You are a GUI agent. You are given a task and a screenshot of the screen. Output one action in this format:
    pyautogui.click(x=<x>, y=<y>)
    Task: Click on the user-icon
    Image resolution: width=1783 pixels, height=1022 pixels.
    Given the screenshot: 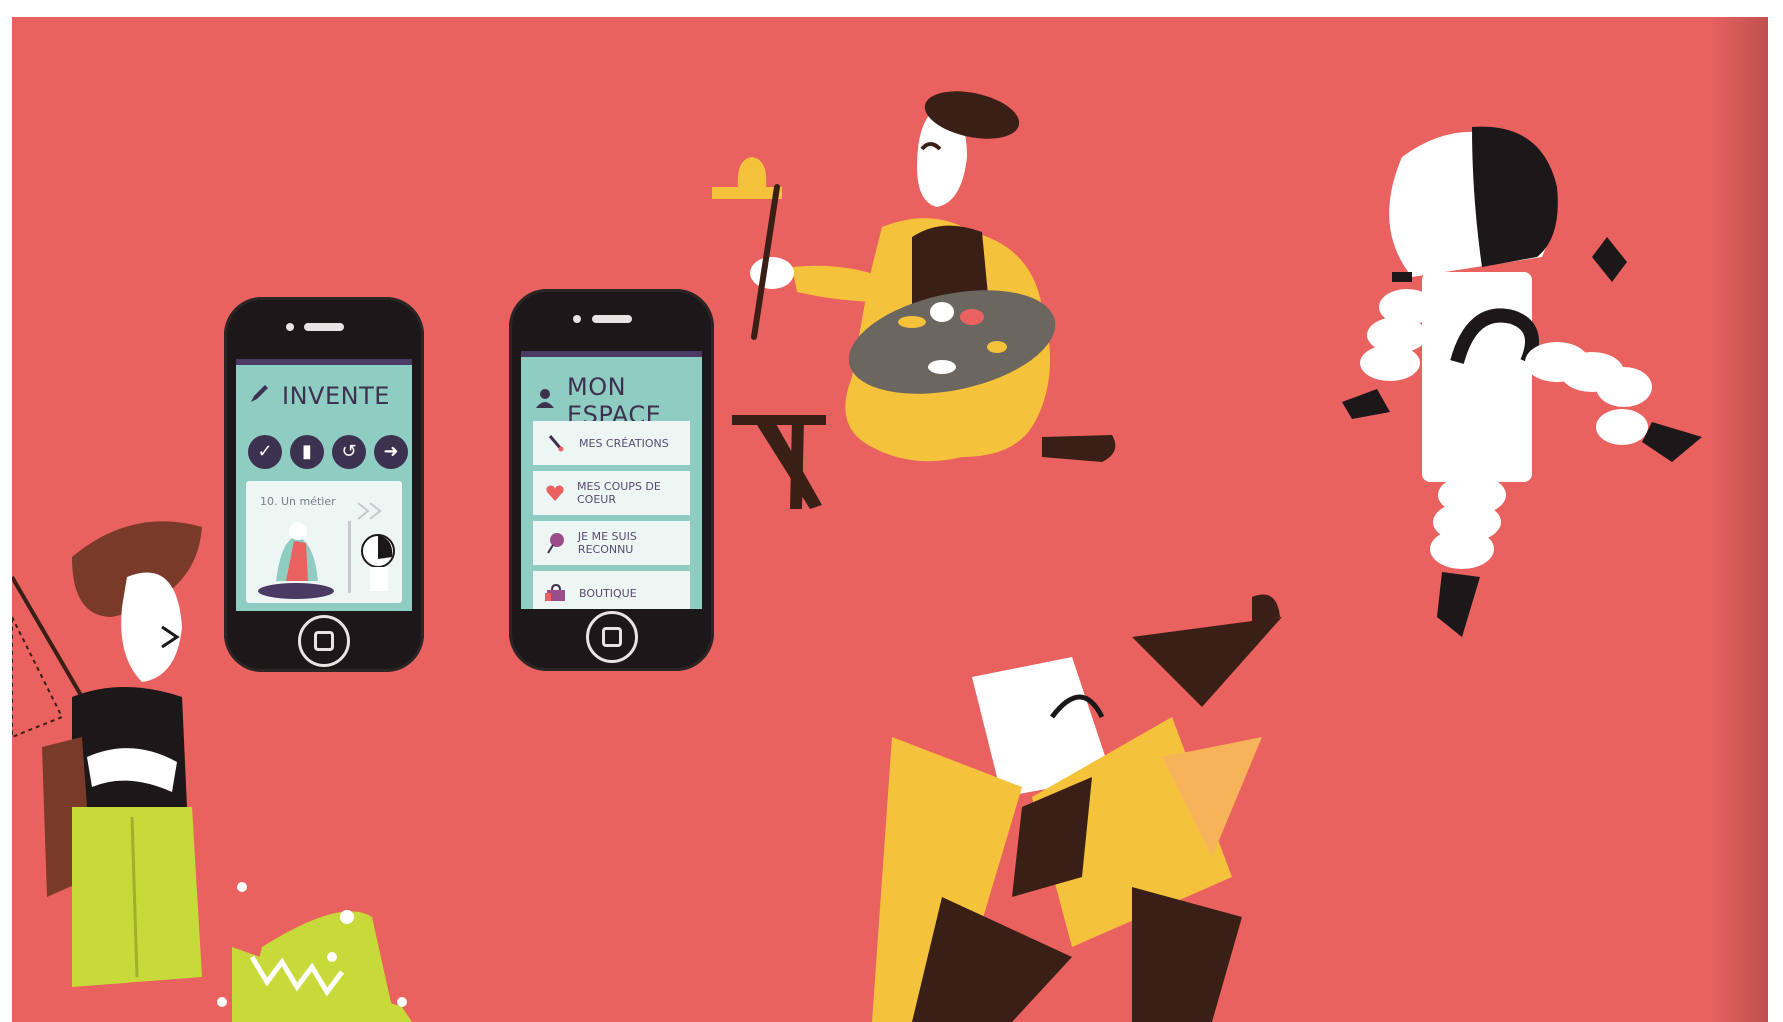 What is the action you would take?
    pyautogui.click(x=545, y=401)
    